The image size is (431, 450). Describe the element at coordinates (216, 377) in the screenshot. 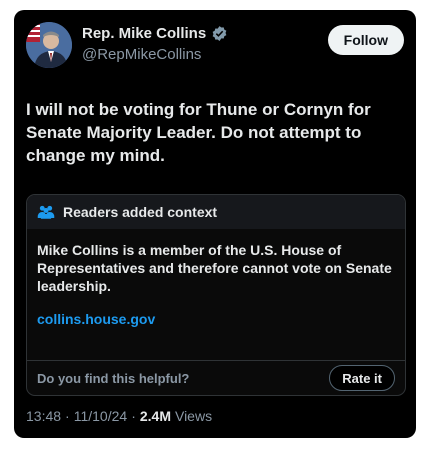

I see `community-note-rating: Do you find this helpful? Rate it` at that location.